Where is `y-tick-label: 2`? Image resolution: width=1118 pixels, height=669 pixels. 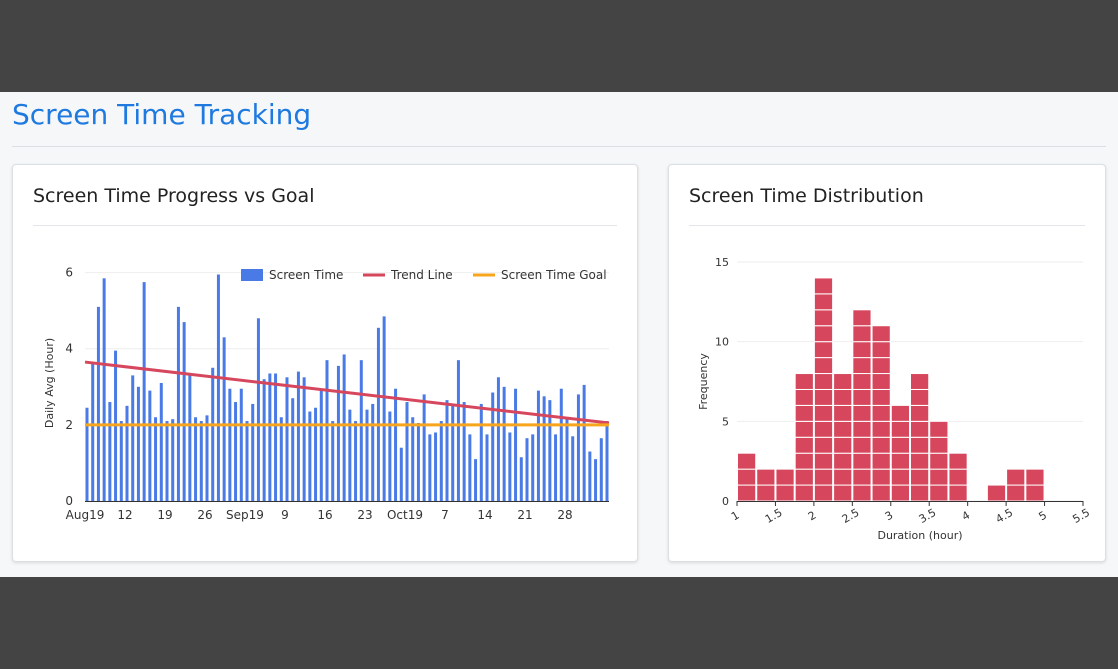
y-tick-label: 2 is located at coordinates (69, 425).